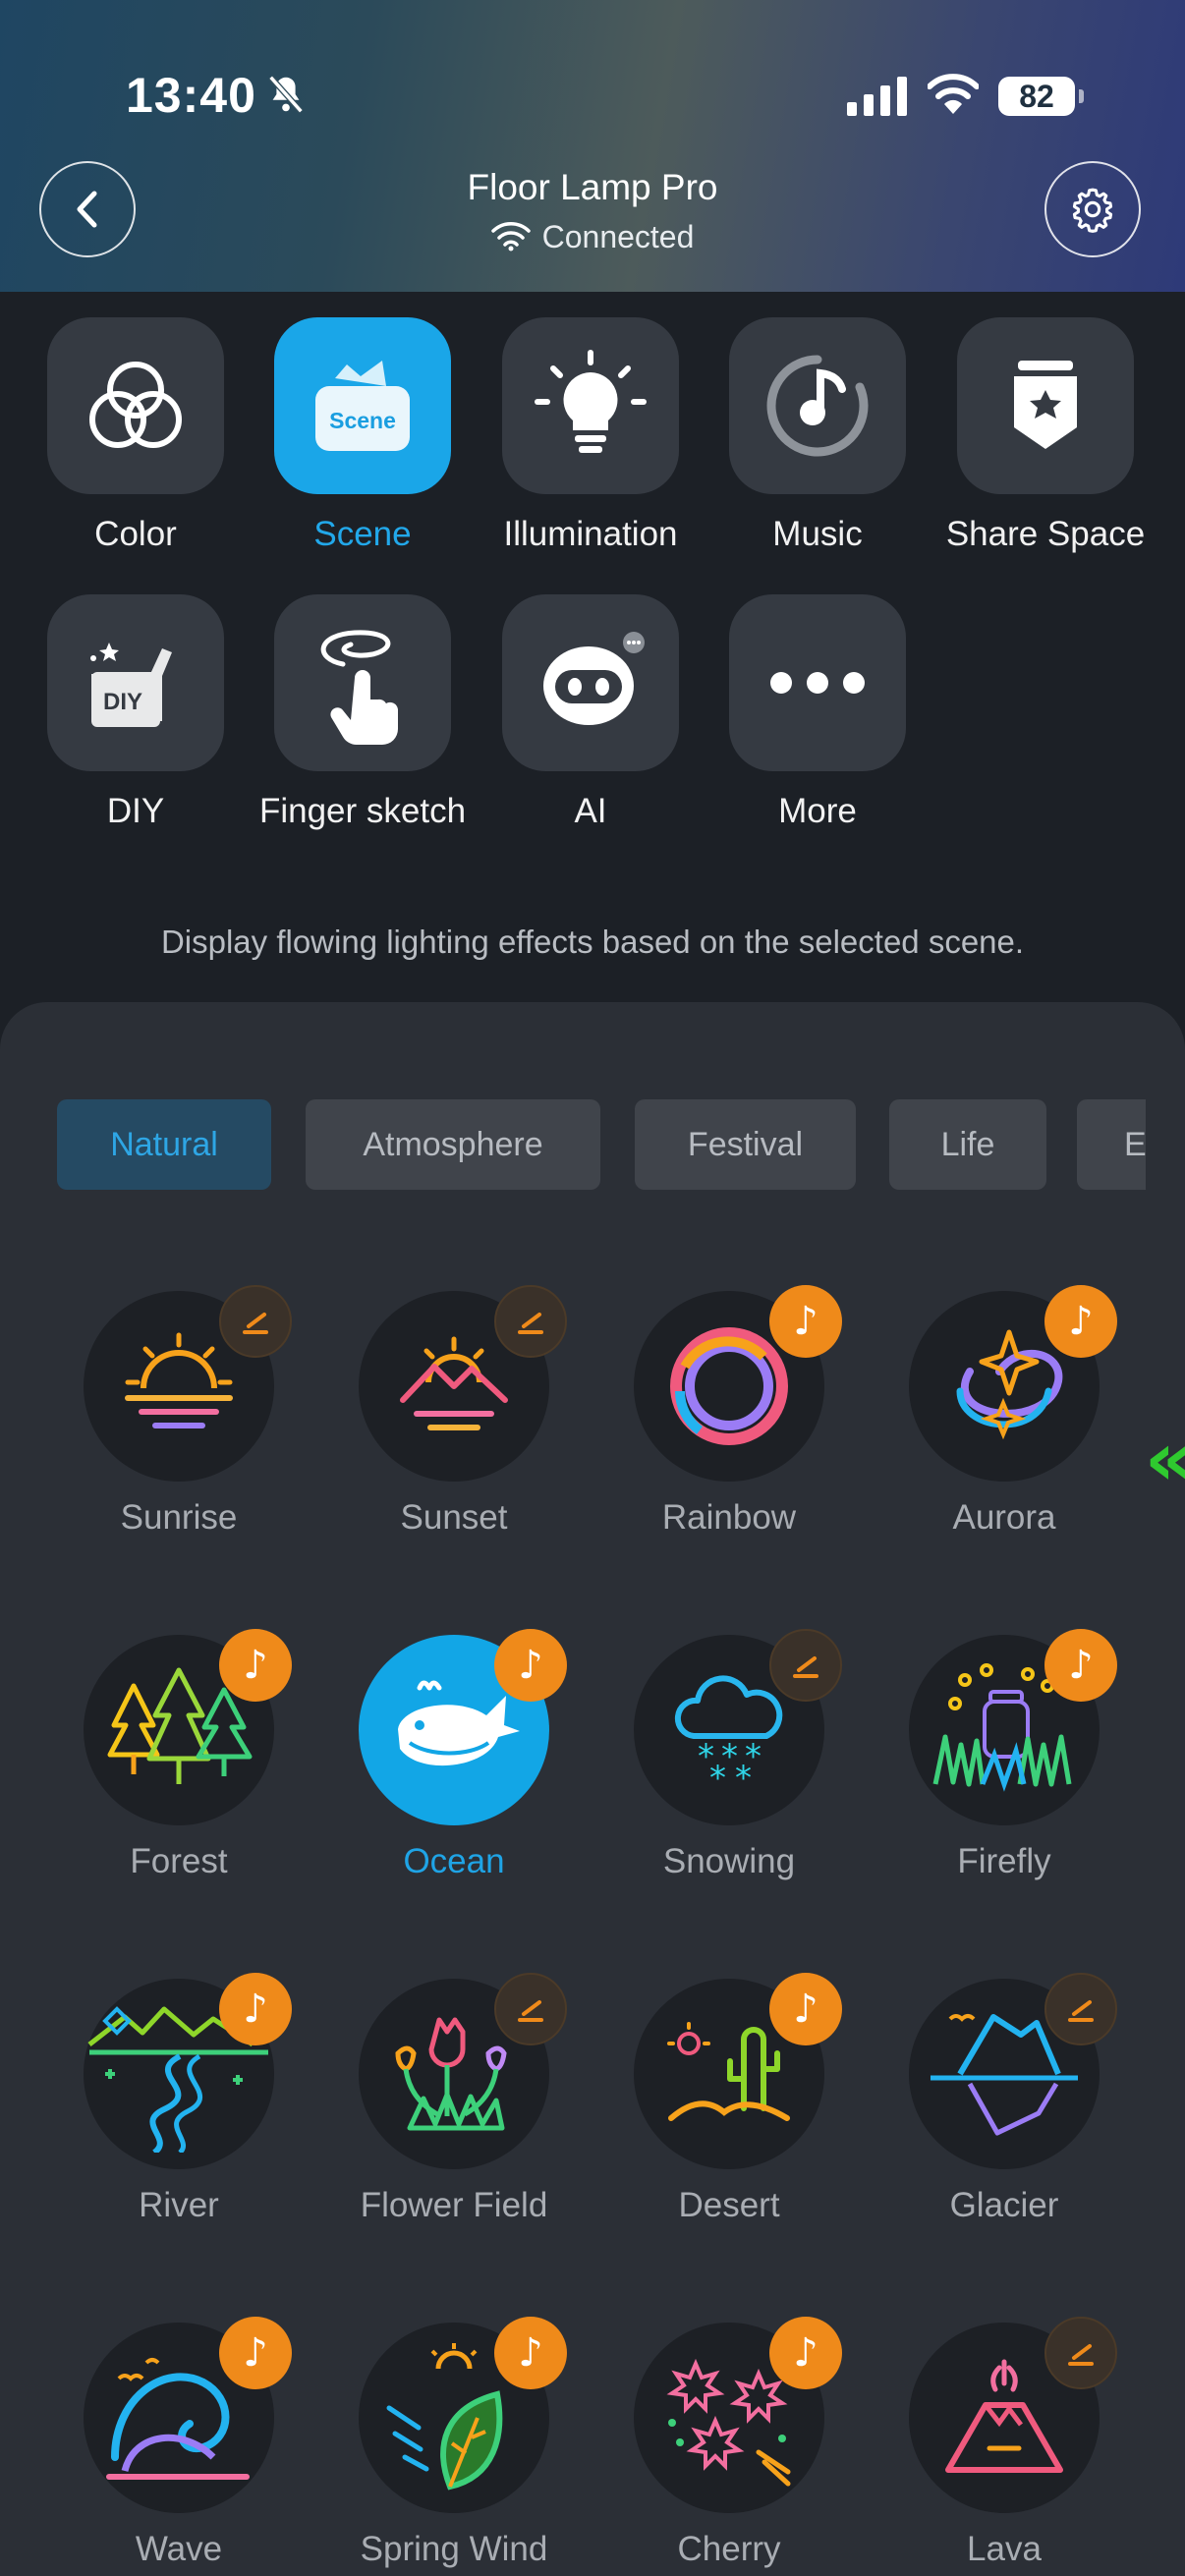 The width and height of the screenshot is (1185, 2576). I want to click on scene-rainbow: ♪ Rainbow, so click(729, 1411).